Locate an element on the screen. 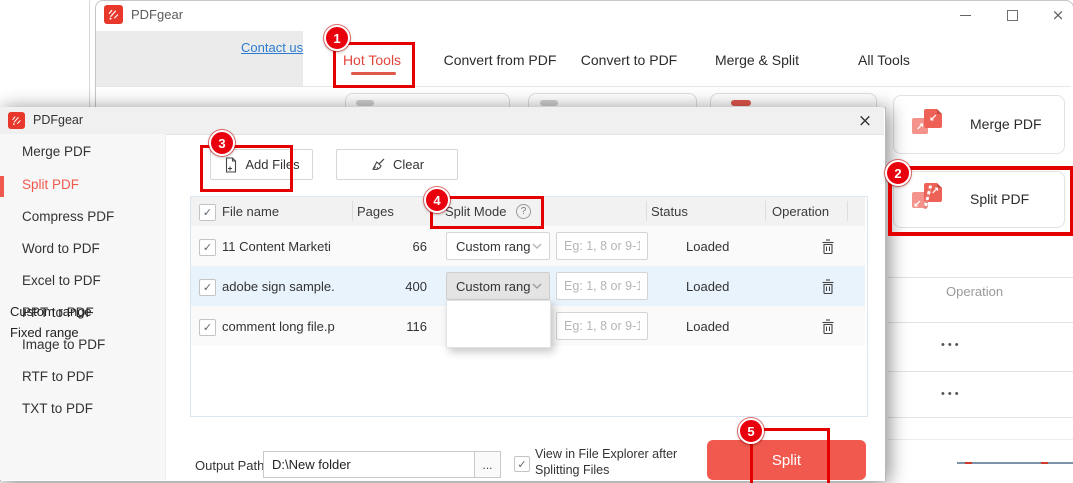 The height and width of the screenshot is (483, 1073). select-all-checkbox: ✓ is located at coordinates (207, 212).